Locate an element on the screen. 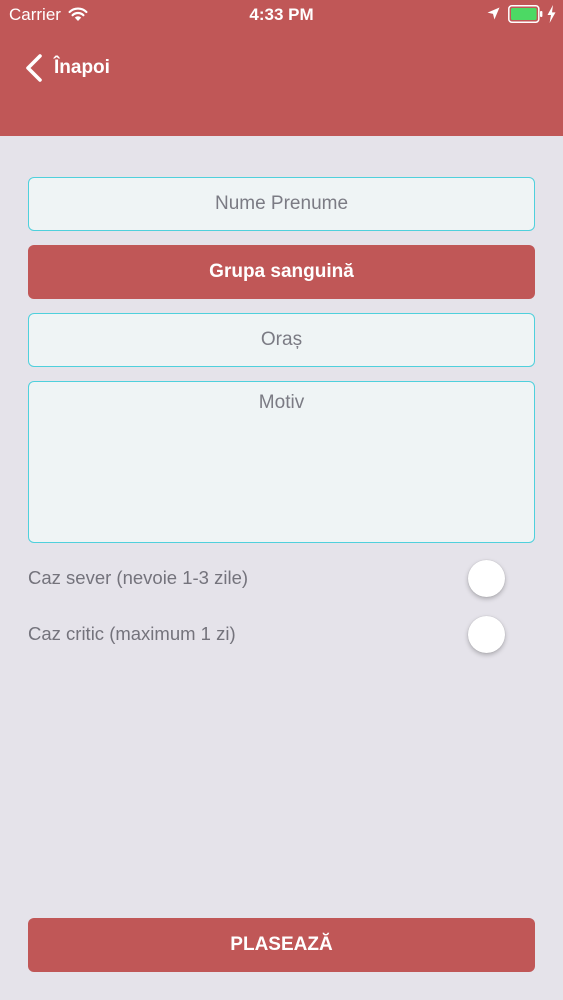 The width and height of the screenshot is (563, 1000). city-input: Oraș is located at coordinates (281, 340).